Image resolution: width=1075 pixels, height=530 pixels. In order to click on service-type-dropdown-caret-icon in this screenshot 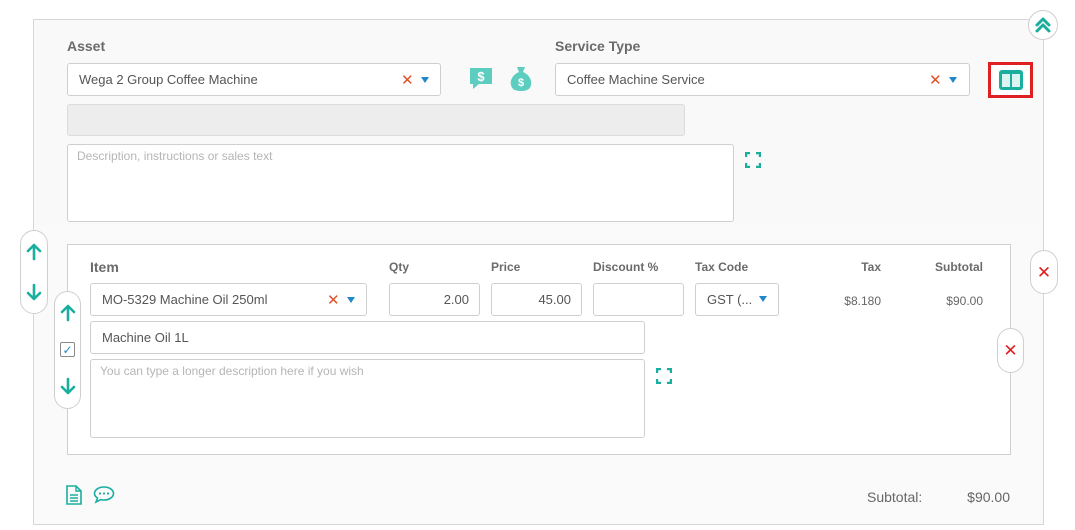, I will do `click(953, 80)`.